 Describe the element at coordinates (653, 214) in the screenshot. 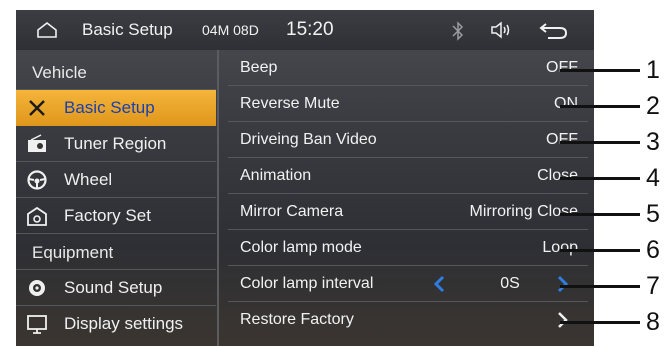

I see `callout-number: 5` at that location.